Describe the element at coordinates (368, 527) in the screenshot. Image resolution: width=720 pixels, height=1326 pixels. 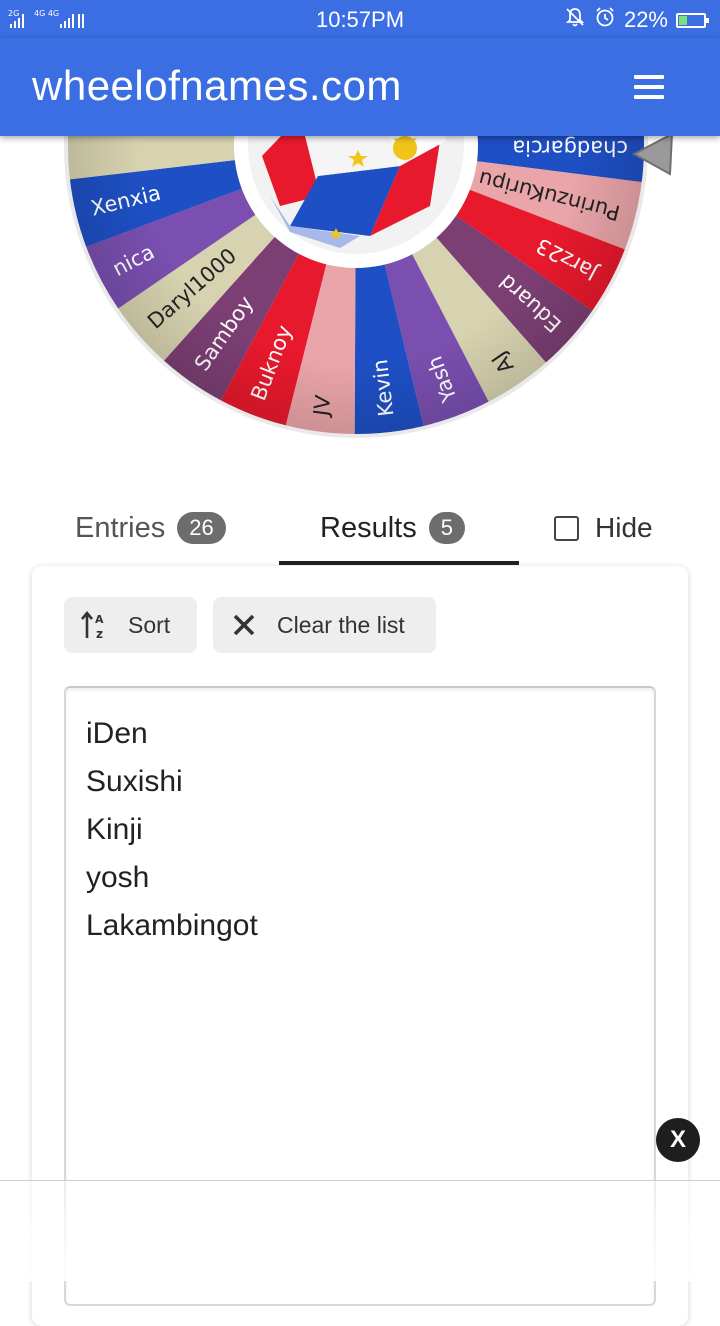
I see `tab-results-label: Results` at that location.